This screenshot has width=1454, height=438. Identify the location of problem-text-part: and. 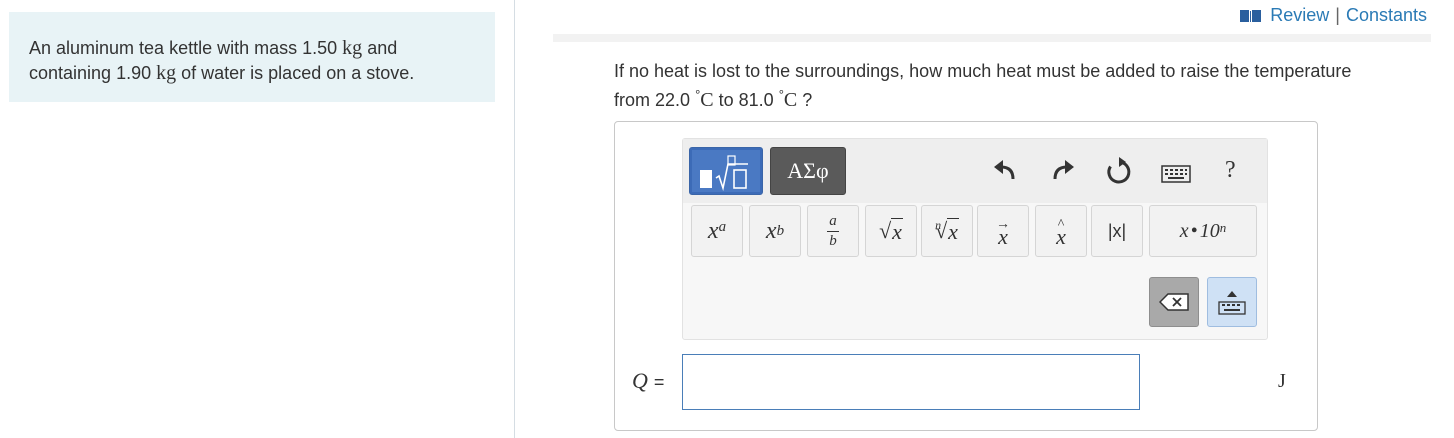
(382, 48).